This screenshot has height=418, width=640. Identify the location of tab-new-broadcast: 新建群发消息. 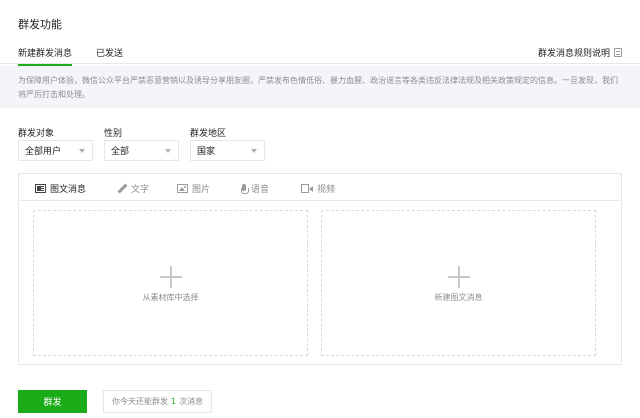
(45, 56).